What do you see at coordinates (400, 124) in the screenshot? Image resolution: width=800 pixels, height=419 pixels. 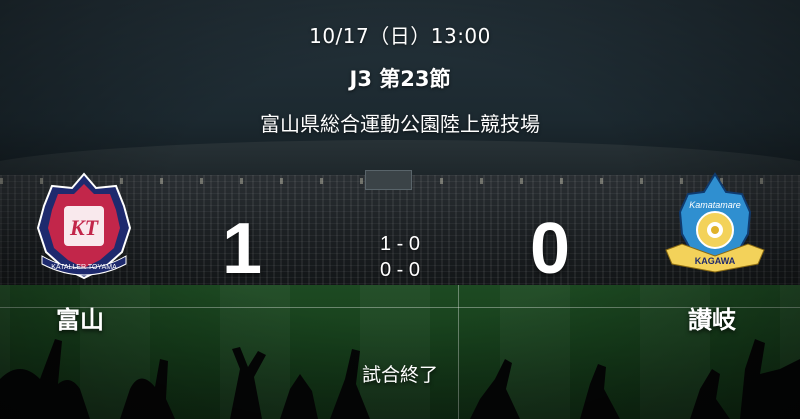 I see `match-venue: 富山県総合運動公園陸上競技場` at bounding box center [400, 124].